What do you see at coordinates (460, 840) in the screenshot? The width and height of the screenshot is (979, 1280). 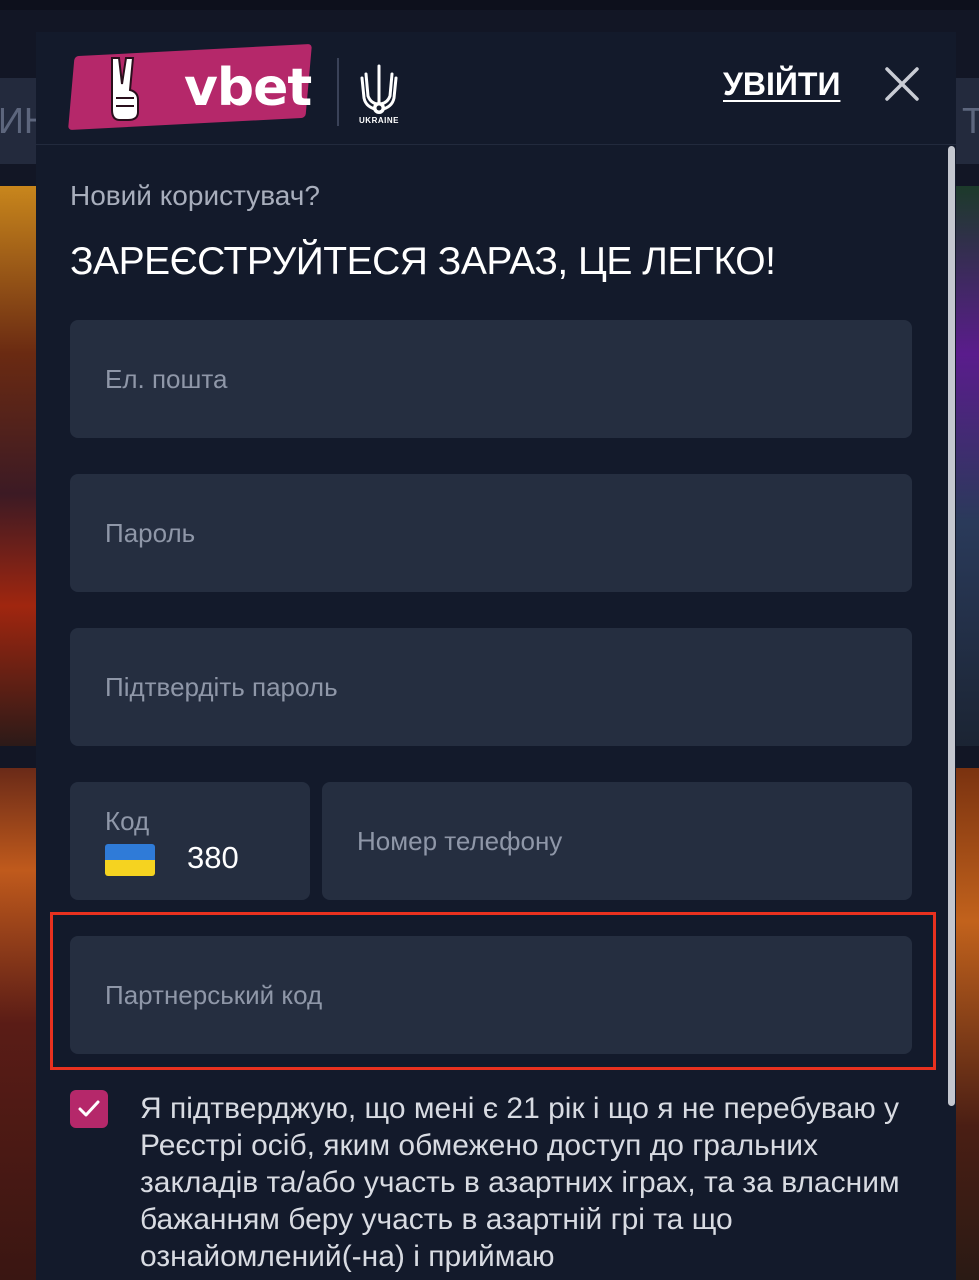 I see `phone-number-placeholder: Номер телефону` at bounding box center [460, 840].